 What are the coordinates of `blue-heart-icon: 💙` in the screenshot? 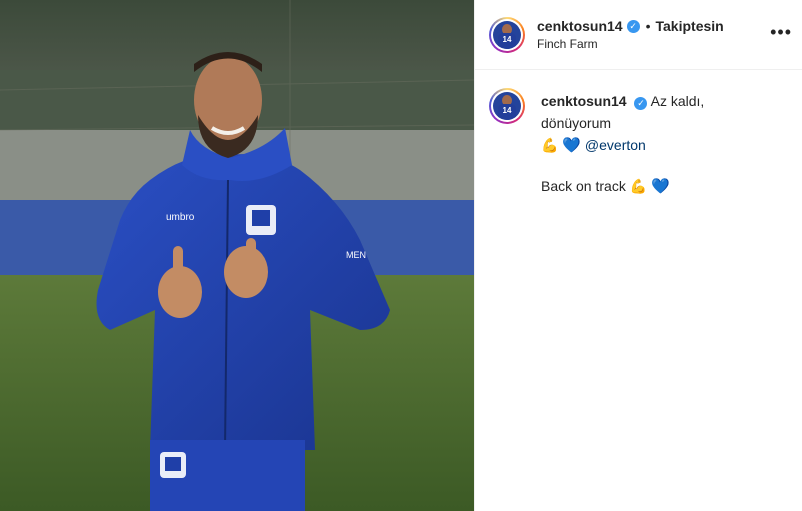 It's located at (572, 145).